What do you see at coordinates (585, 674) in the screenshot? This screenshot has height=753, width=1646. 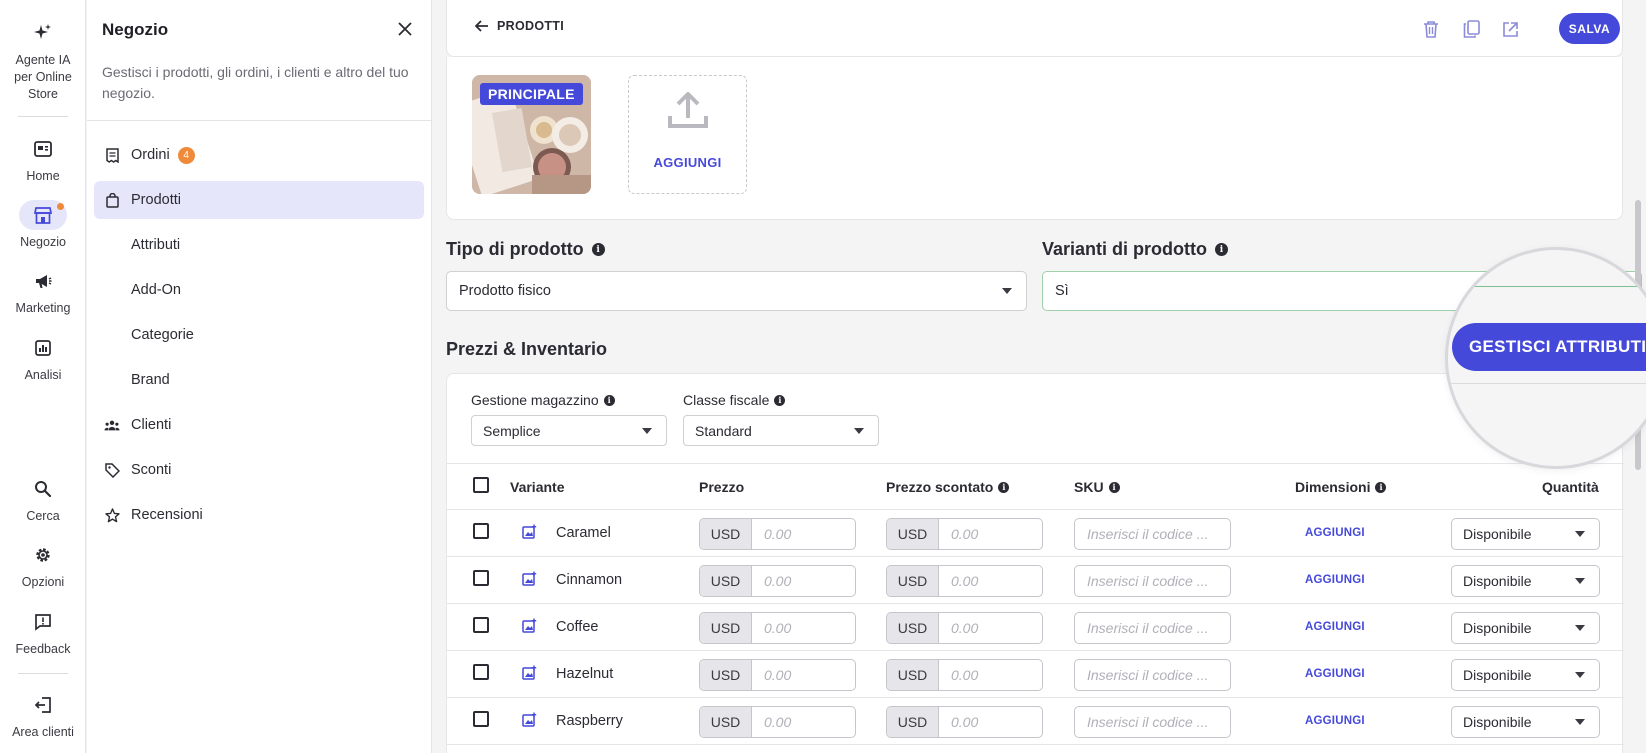 I see `variant-name: Hazelnut` at bounding box center [585, 674].